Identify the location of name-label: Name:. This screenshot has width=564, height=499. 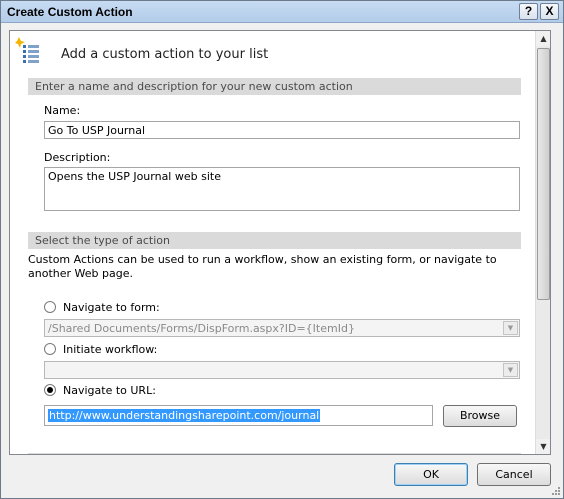
(62, 110).